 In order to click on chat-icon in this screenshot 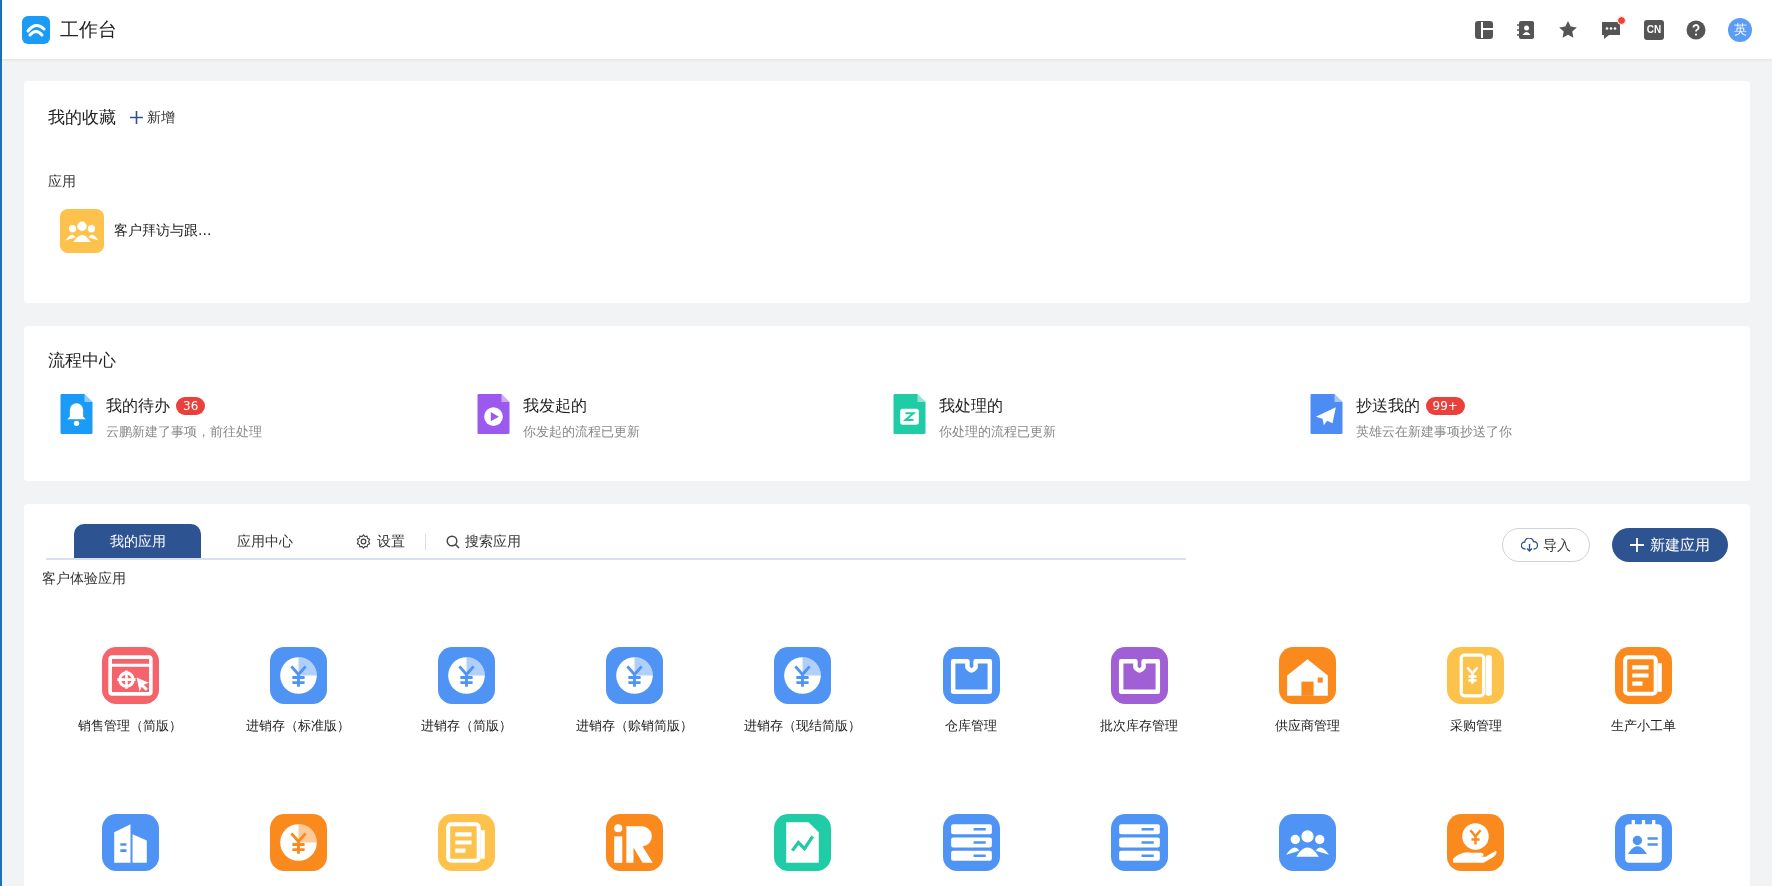, I will do `click(1611, 29)`.